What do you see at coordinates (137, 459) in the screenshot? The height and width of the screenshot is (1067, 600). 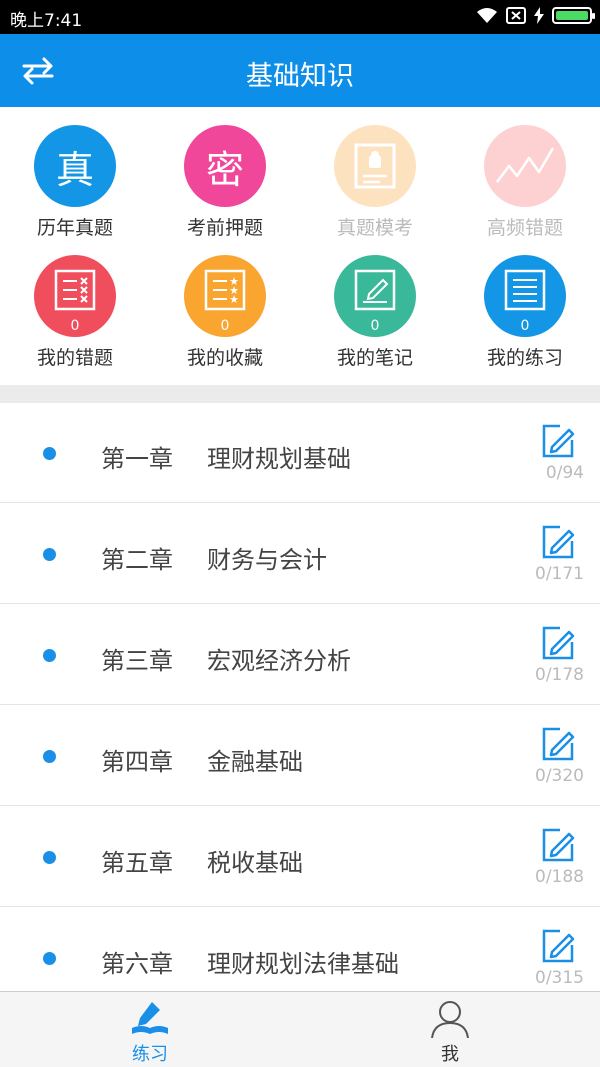 I see `chapter-number: 第一章` at bounding box center [137, 459].